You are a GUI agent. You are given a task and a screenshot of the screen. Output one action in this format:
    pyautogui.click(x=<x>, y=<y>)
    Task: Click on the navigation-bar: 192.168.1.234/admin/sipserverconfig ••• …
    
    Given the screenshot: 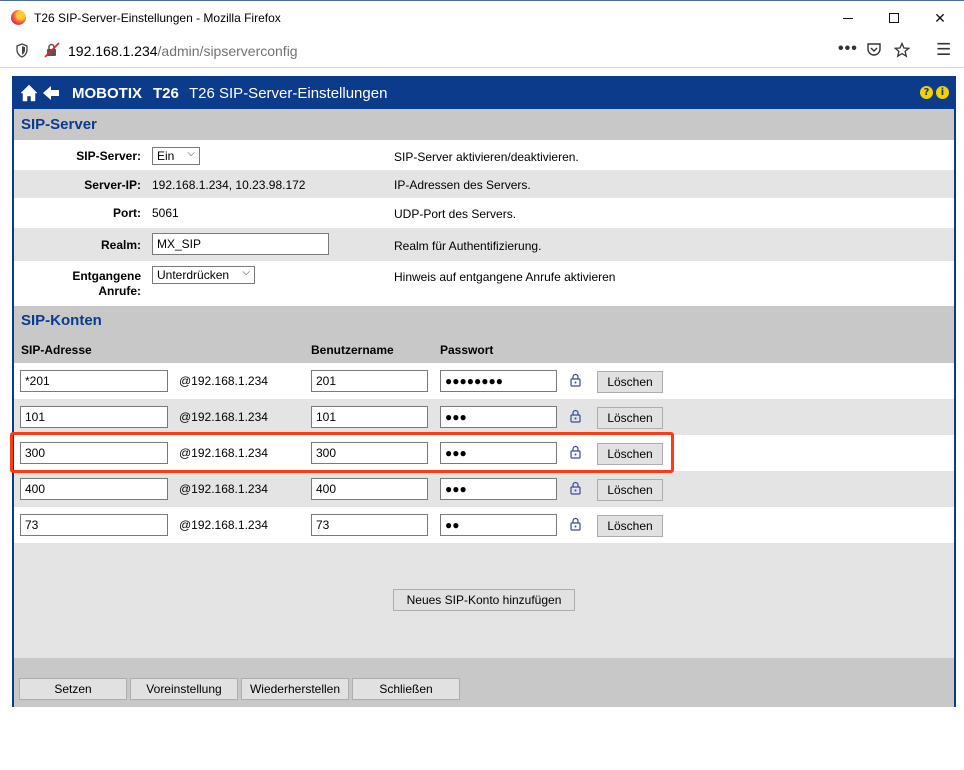 What is the action you would take?
    pyautogui.click(x=482, y=51)
    